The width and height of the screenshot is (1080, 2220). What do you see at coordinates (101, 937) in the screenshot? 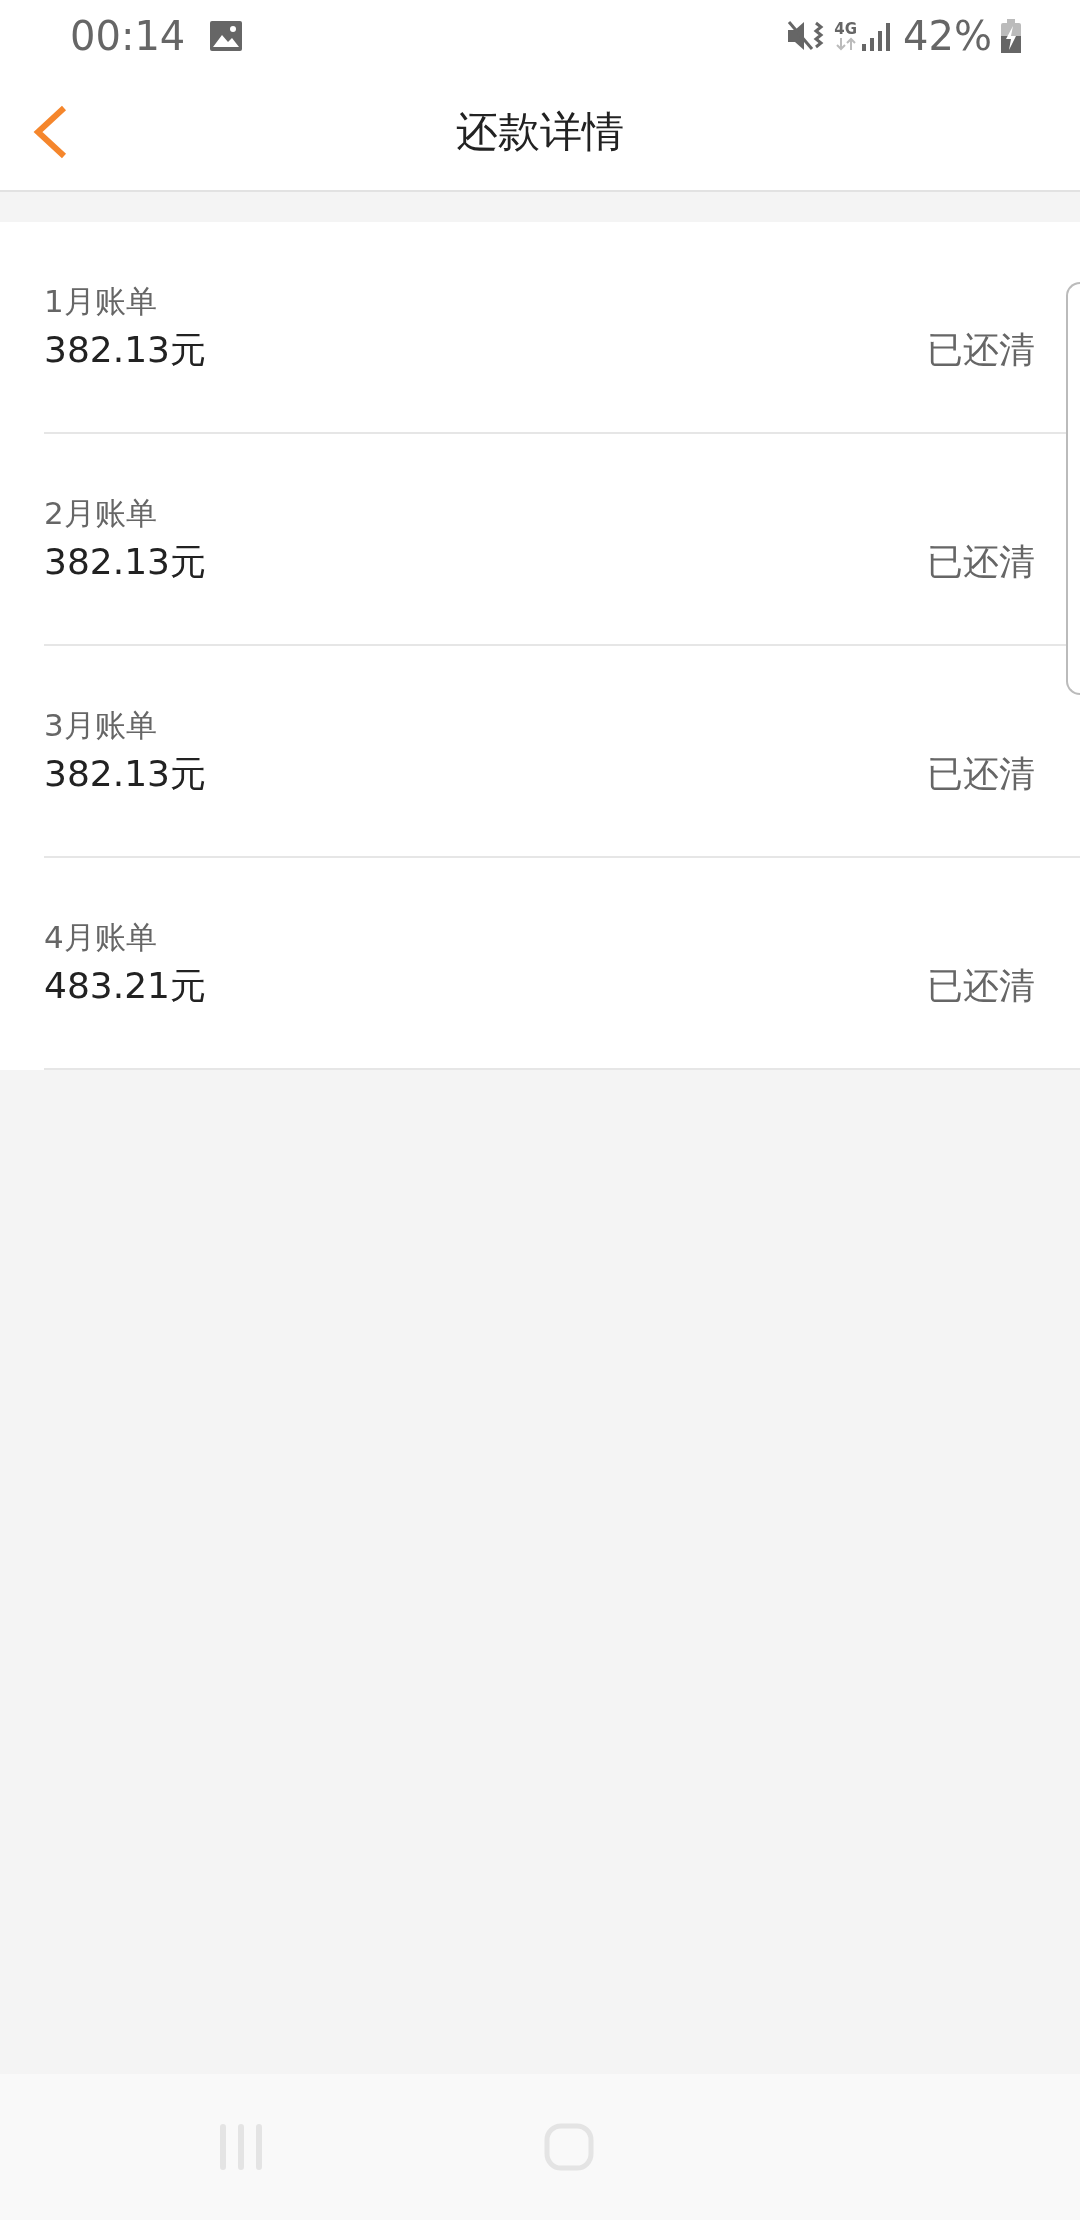
I see `bill-month: 4月账单` at bounding box center [101, 937].